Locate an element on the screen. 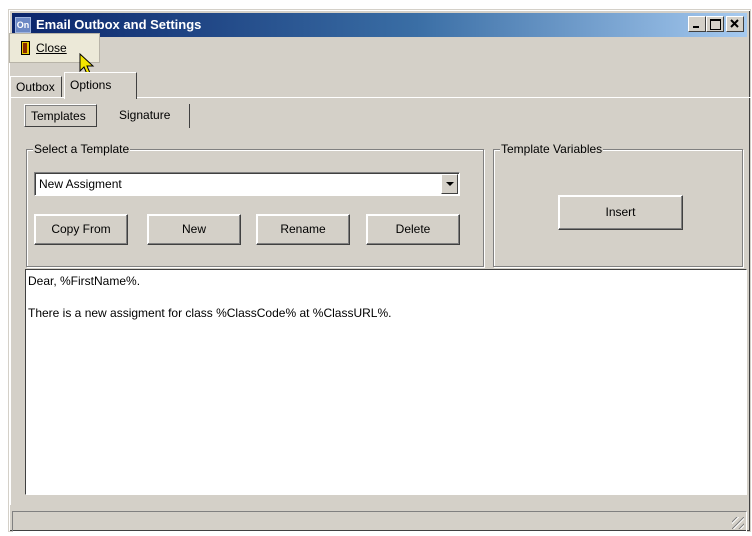 This screenshot has width=752, height=536. copy-from-label: Copy From is located at coordinates (81, 229).